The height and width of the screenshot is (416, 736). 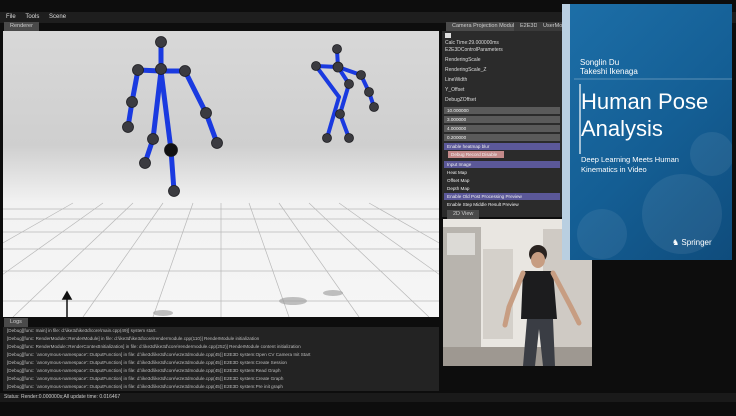 I want to click on axis-gizmo, so click(x=67, y=303).